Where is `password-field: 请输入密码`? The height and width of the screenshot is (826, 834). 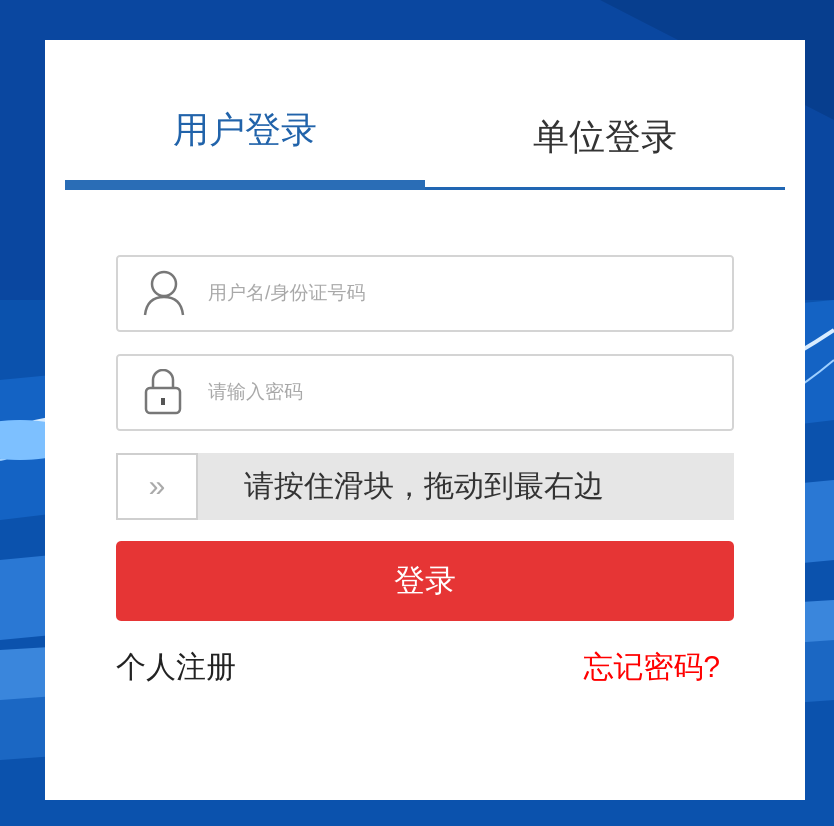 password-field: 请输入密码 is located at coordinates (425, 392).